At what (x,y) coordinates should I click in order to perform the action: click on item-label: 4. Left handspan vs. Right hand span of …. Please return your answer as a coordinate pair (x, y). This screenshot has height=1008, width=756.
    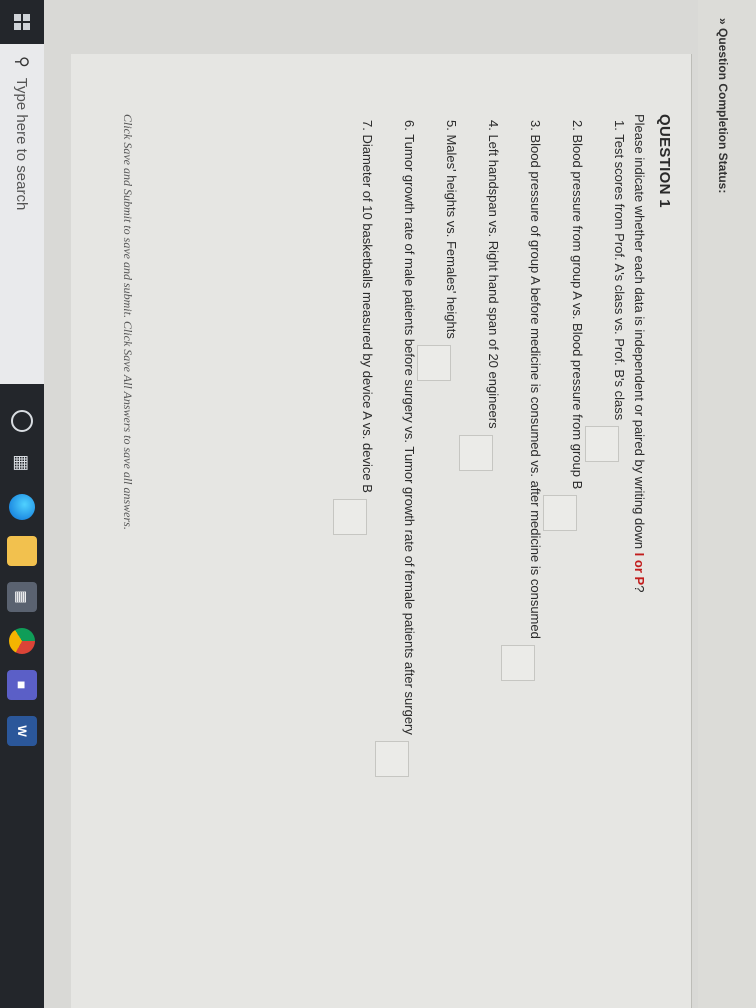
    Looking at the image, I should click on (493, 274).